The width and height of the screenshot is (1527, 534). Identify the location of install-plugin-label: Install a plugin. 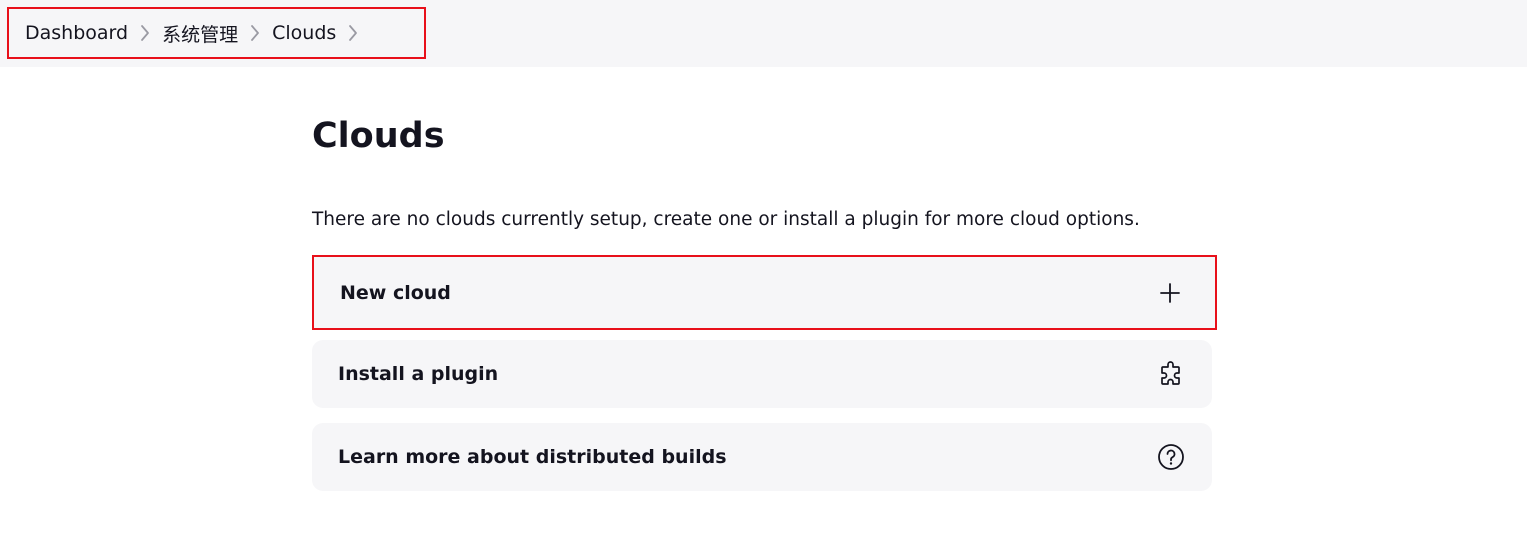
(418, 374).